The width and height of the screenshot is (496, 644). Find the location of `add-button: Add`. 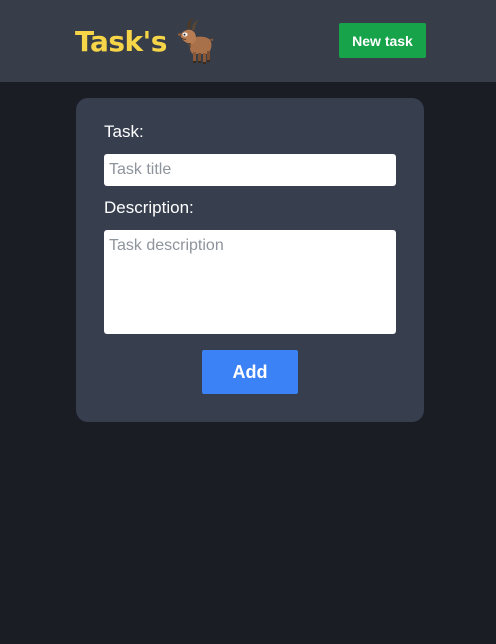

add-button: Add is located at coordinates (250, 372).